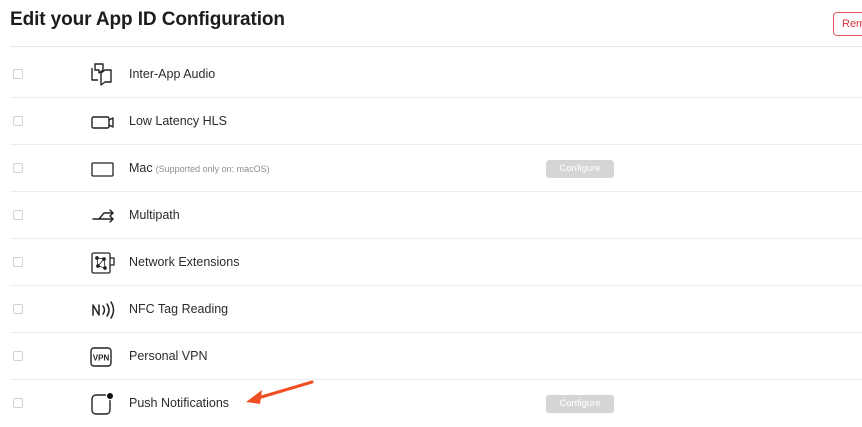  What do you see at coordinates (431, 23) in the screenshot?
I see `page-header: Edit your App ID Configuration Remove` at bounding box center [431, 23].